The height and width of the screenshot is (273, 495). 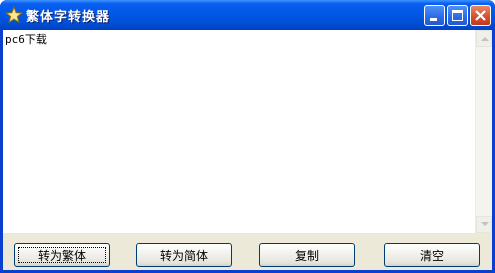 I want to click on close-icon, so click(x=480, y=15).